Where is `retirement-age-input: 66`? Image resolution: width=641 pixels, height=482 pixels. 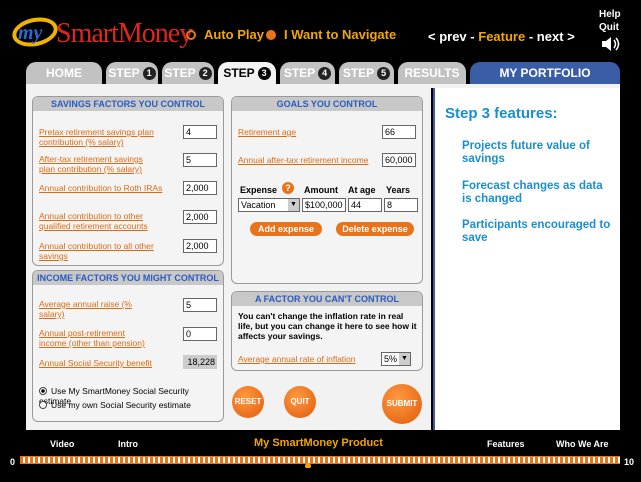
retirement-age-input: 66 is located at coordinates (399, 132).